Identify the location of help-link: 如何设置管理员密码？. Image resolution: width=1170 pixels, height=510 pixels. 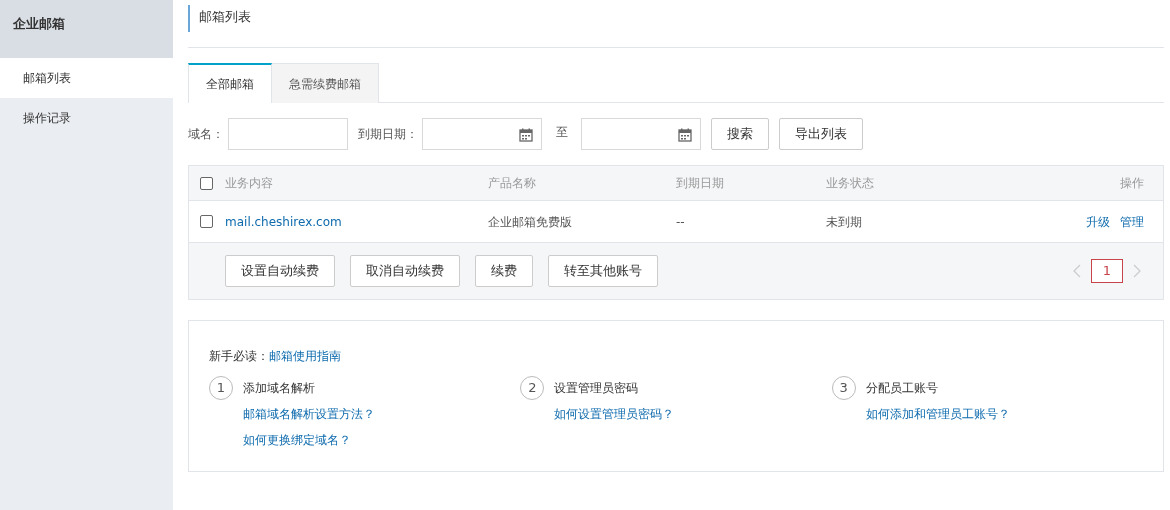
(614, 414).